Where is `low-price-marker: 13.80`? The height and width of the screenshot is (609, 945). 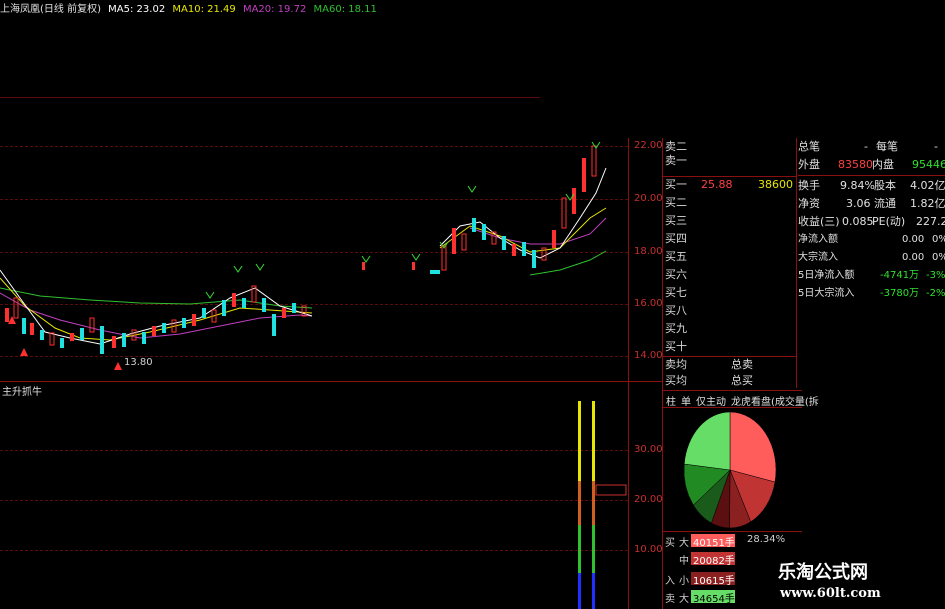 low-price-marker: 13.80 is located at coordinates (138, 362).